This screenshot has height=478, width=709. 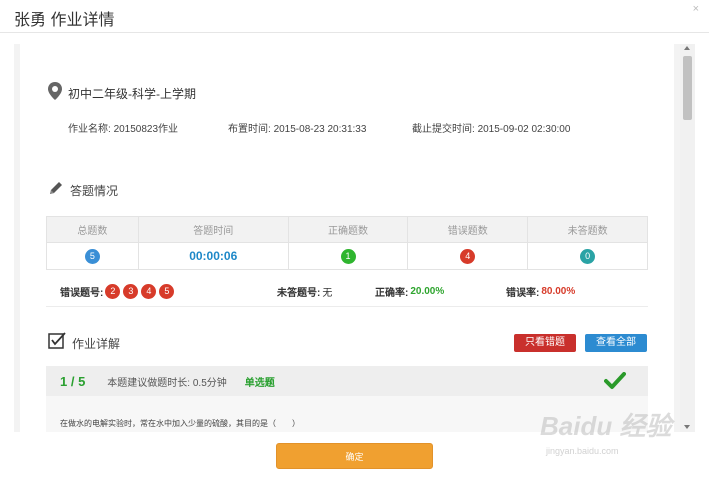 What do you see at coordinates (55, 93) in the screenshot?
I see `location-pin-icon` at bounding box center [55, 93].